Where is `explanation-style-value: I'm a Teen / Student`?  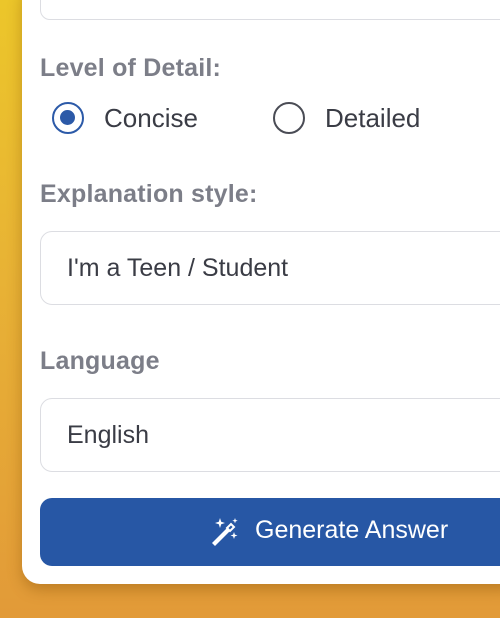 explanation-style-value: I'm a Teen / Student is located at coordinates (178, 267).